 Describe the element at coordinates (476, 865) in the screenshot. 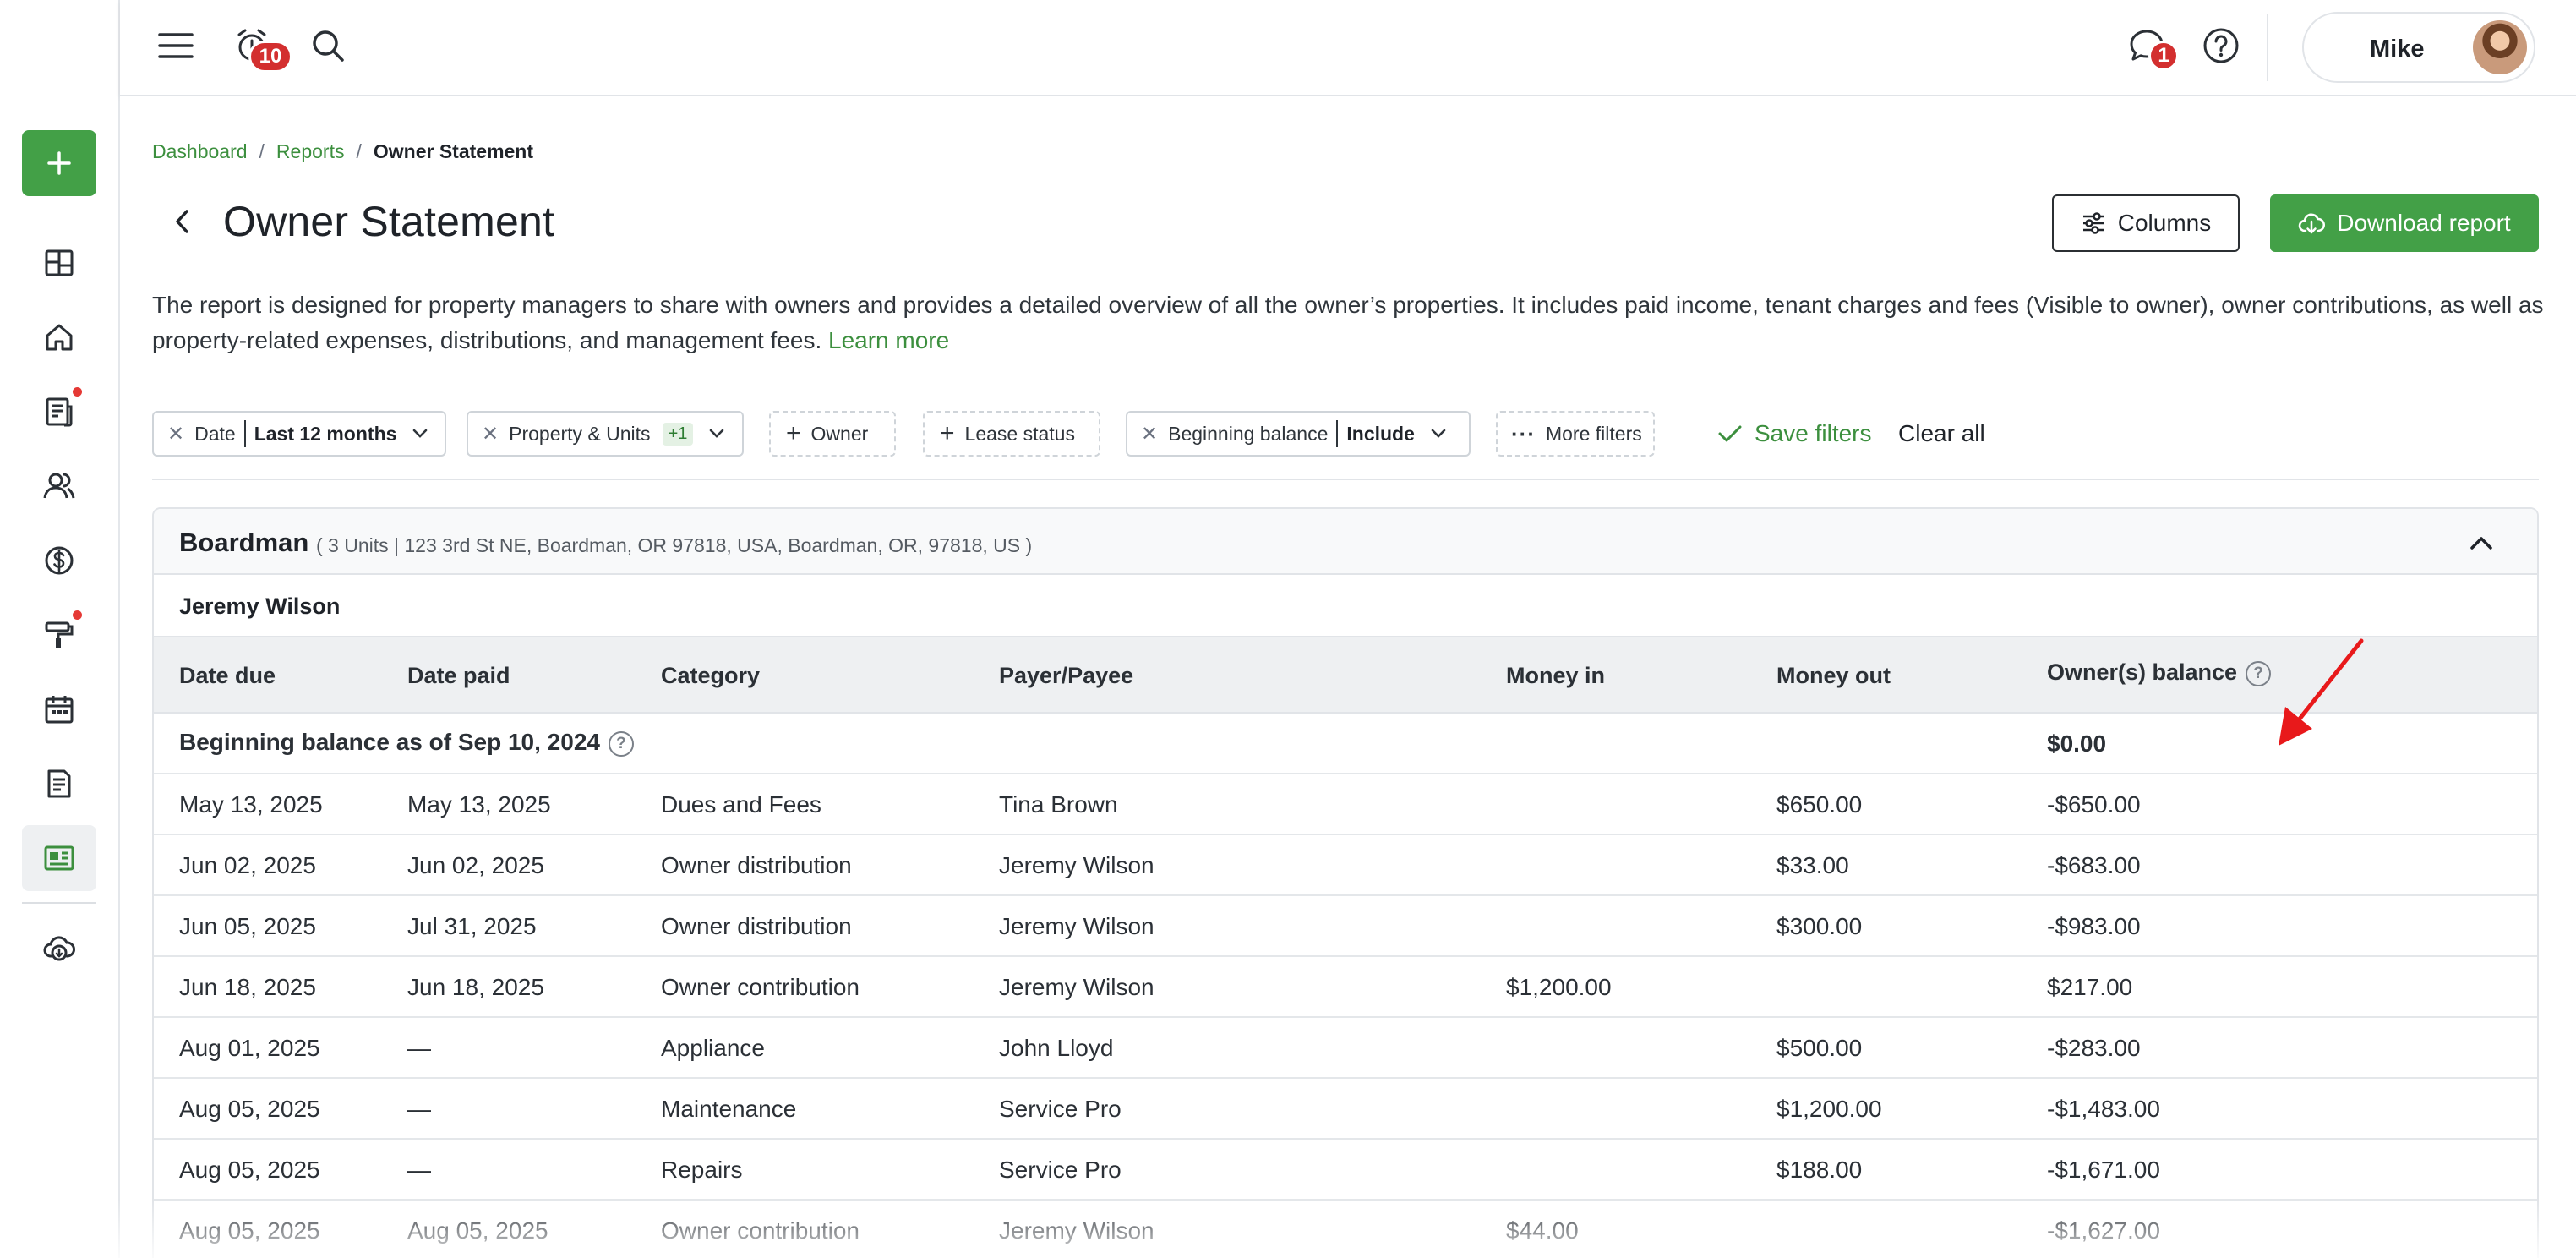

I see `cell-date-paid: Jun 02, 2025` at that location.